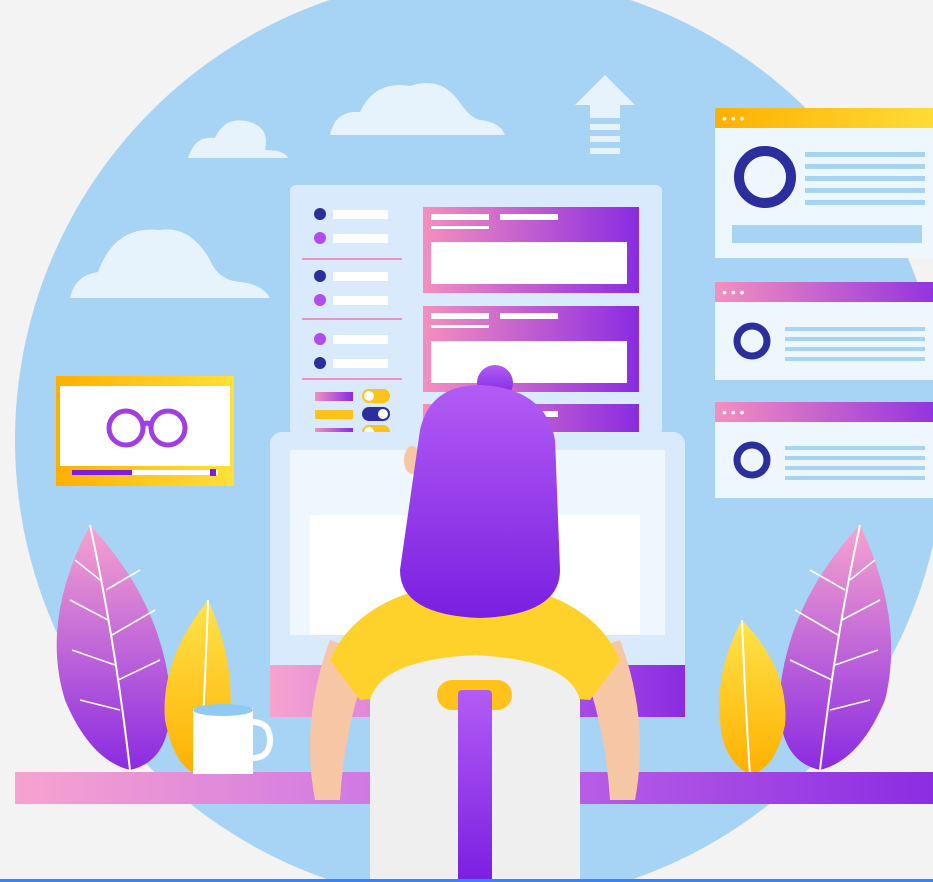 This screenshot has width=933, height=882. What do you see at coordinates (145, 431) in the screenshot?
I see `glasses-card` at bounding box center [145, 431].